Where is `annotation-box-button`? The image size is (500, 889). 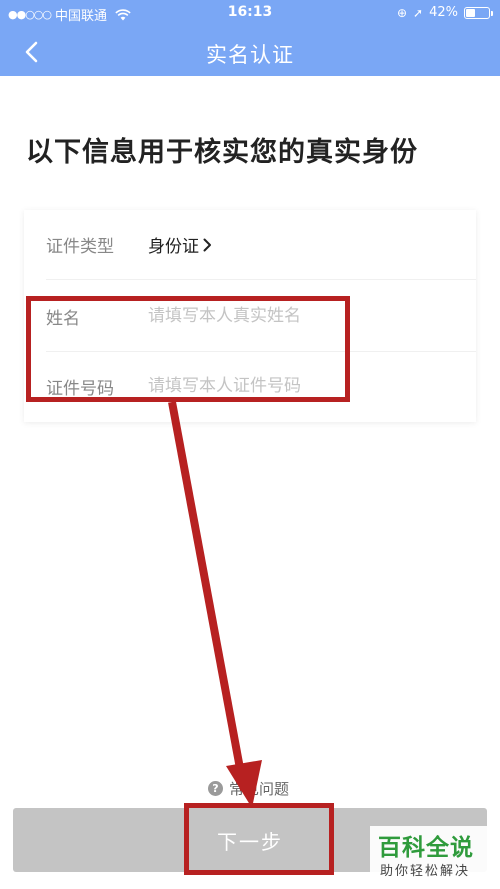
annotation-box-button is located at coordinates (259, 839).